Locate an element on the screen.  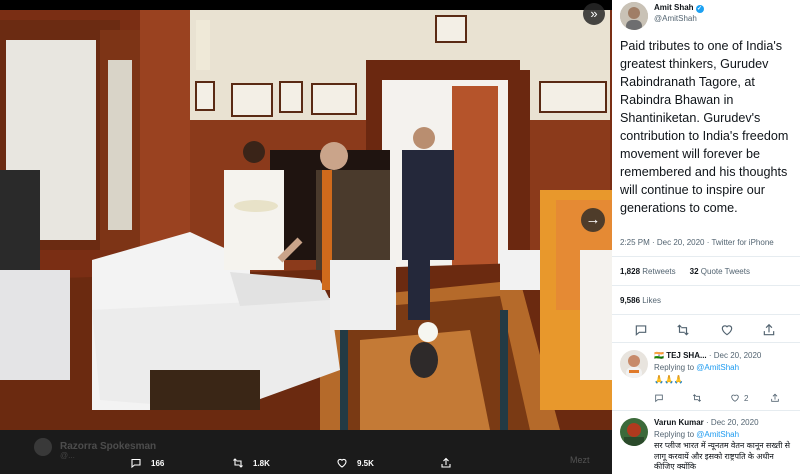
like-action: 9.5K is located at coordinates (355, 463).